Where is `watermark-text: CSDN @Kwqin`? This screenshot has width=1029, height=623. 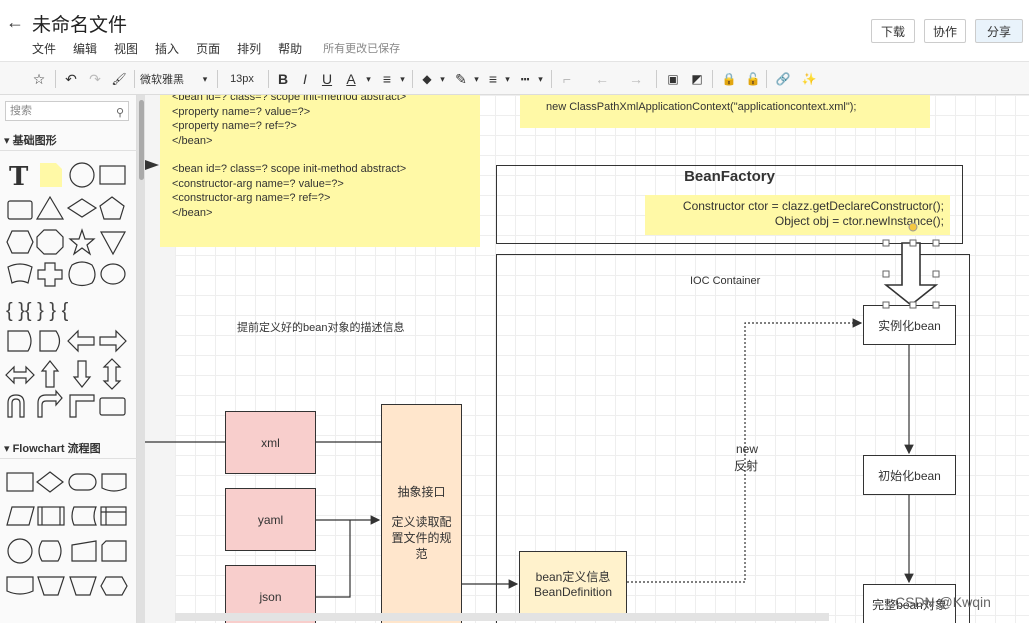 watermark-text: CSDN @Kwqin is located at coordinates (943, 602).